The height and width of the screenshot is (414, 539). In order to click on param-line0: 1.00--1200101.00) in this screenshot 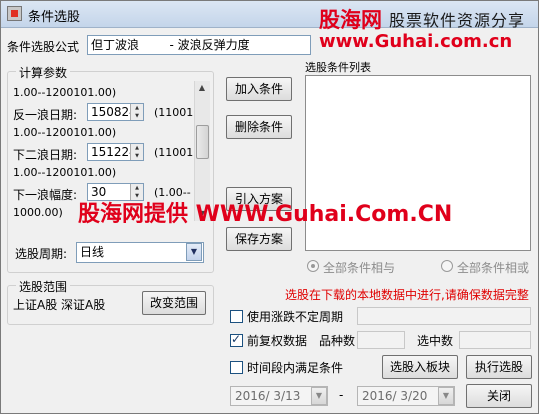, I will do `click(65, 92)`.